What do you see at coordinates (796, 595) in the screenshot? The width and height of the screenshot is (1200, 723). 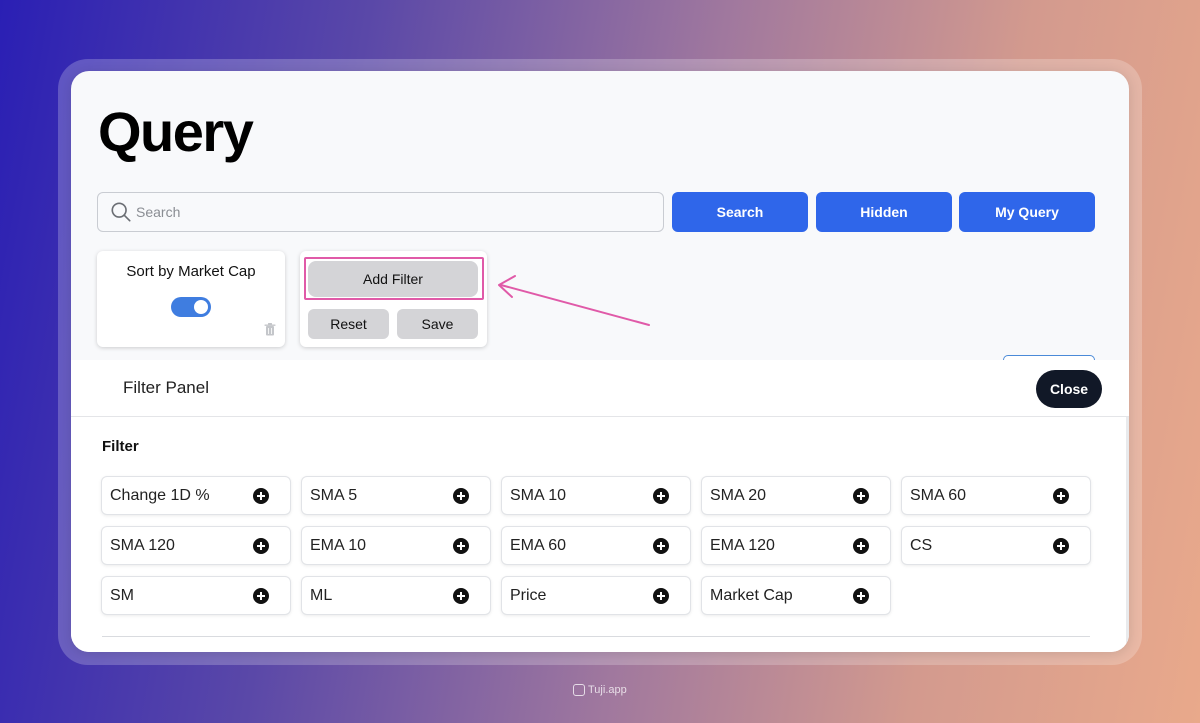 I see `filter-chip: Market Cap` at bounding box center [796, 595].